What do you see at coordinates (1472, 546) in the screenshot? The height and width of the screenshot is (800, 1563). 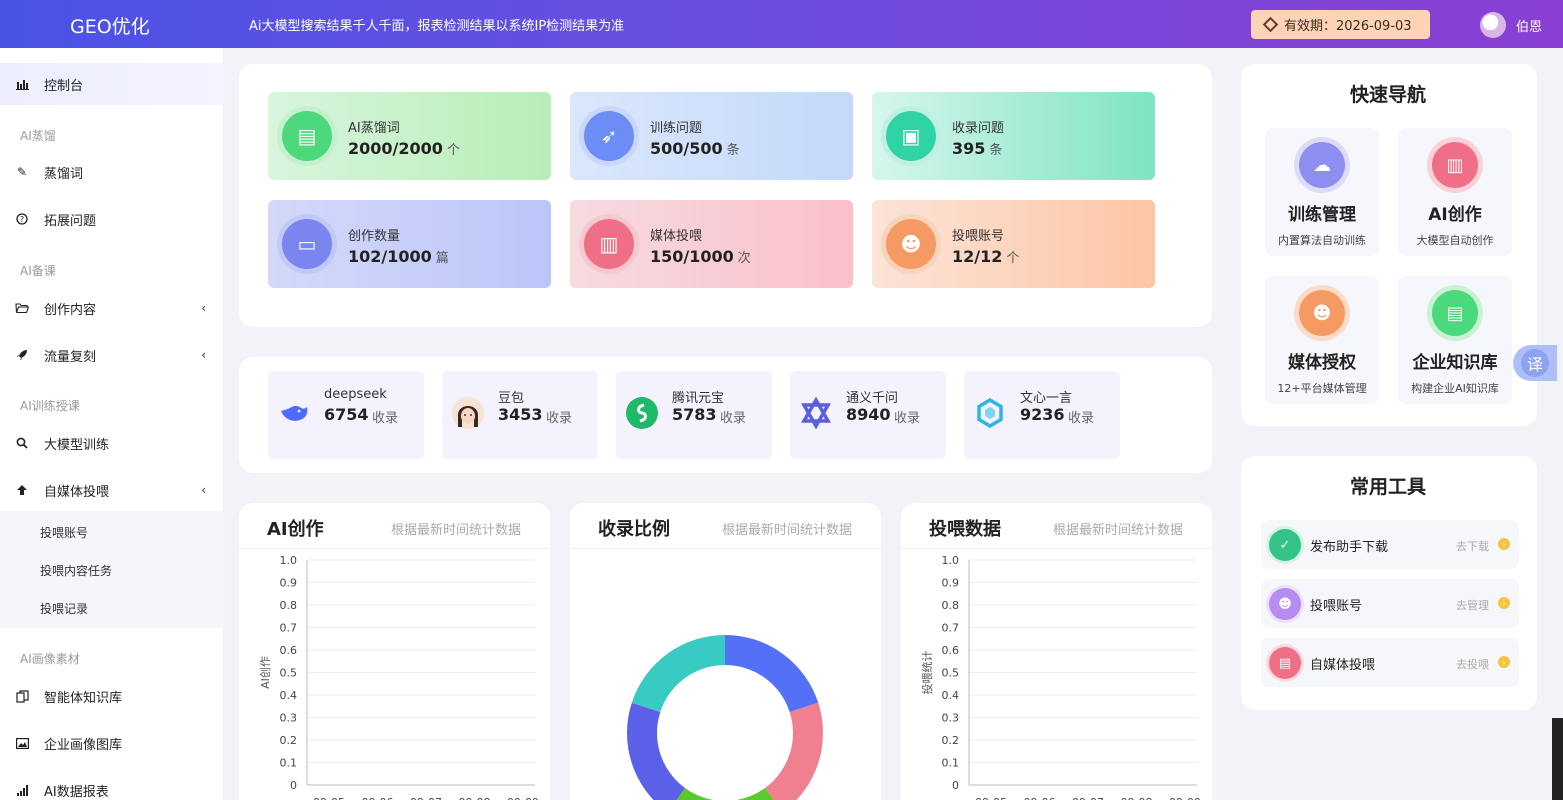 I see `tool-action: 去下载` at bounding box center [1472, 546].